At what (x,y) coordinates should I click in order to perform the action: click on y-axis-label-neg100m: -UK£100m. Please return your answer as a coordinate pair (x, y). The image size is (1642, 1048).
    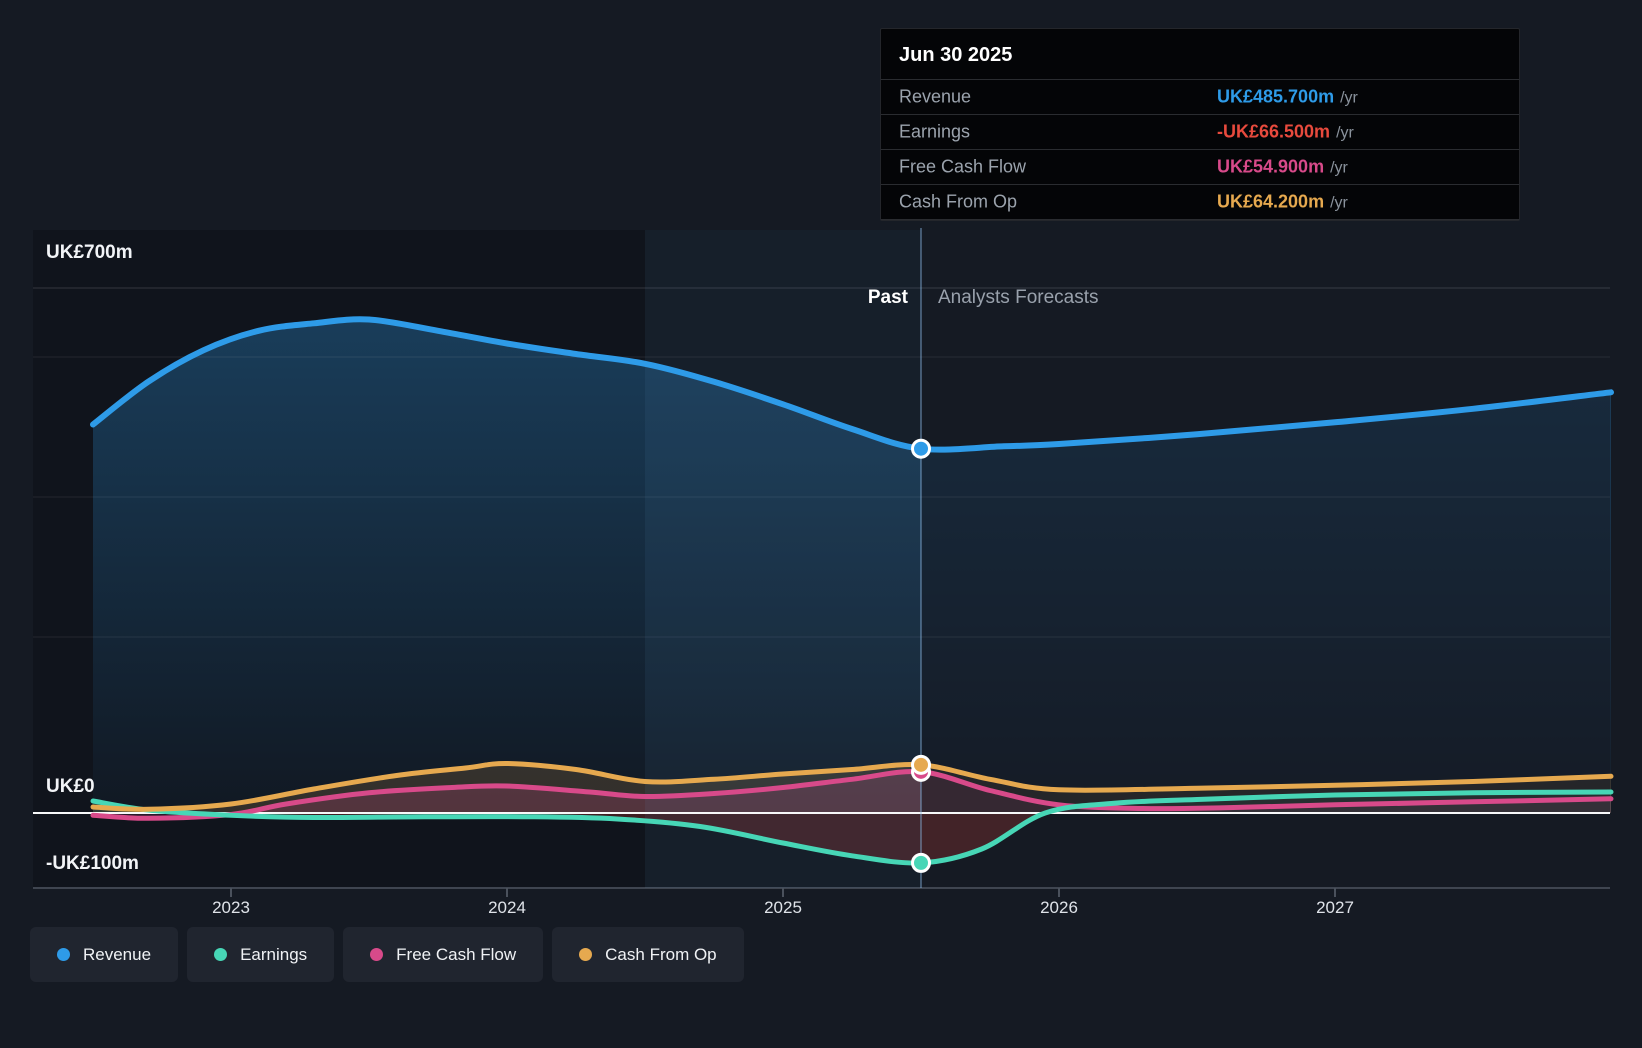
    Looking at the image, I should click on (92, 863).